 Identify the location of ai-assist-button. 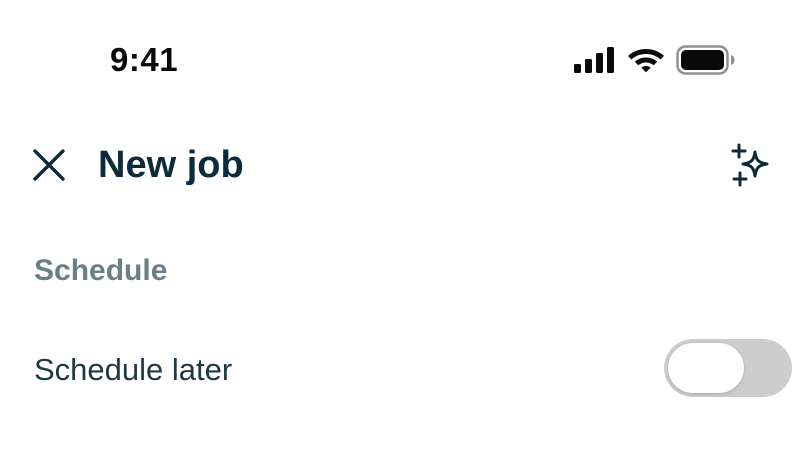
(752, 166).